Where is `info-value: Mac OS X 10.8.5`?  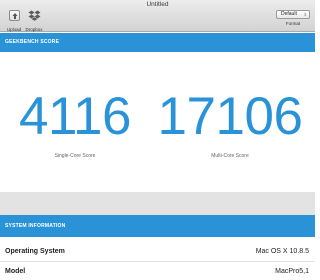 info-value: Mac OS X 10.8.5 is located at coordinates (282, 251).